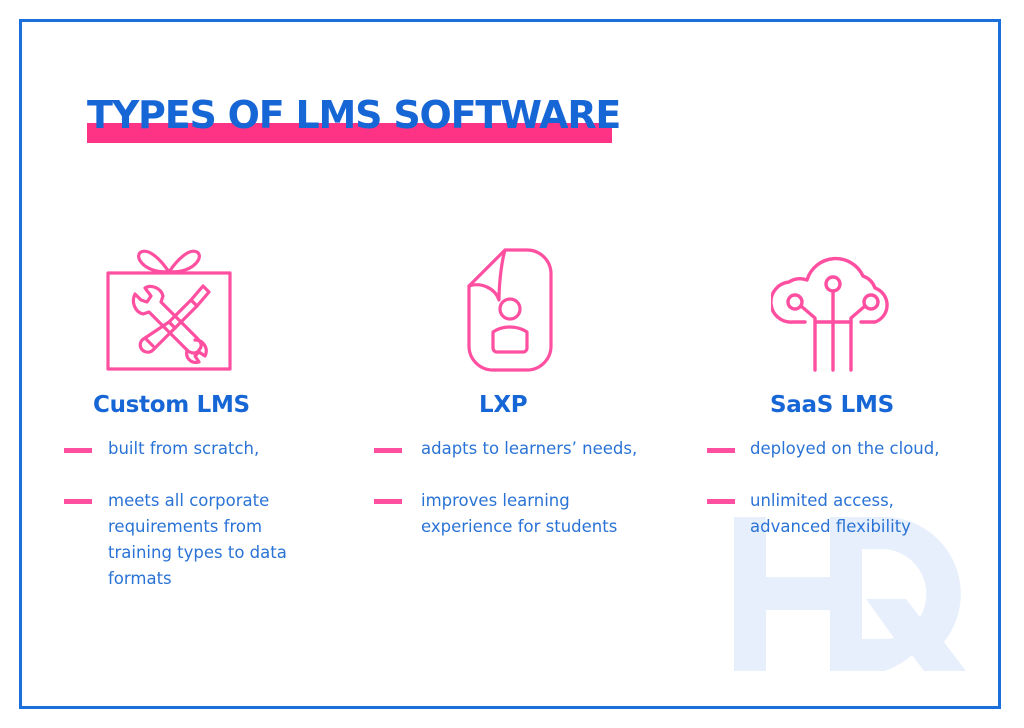 This screenshot has height=728, width=1024. What do you see at coordinates (185, 526) in the screenshot?
I see `bullet-line: requirements from` at bounding box center [185, 526].